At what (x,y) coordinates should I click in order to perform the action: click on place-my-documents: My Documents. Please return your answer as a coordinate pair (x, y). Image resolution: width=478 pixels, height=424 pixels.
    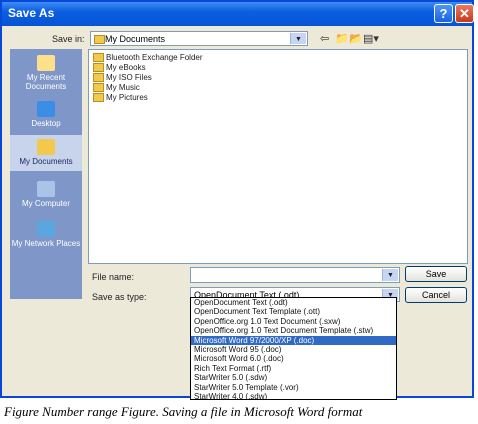
    Looking at the image, I should click on (46, 153).